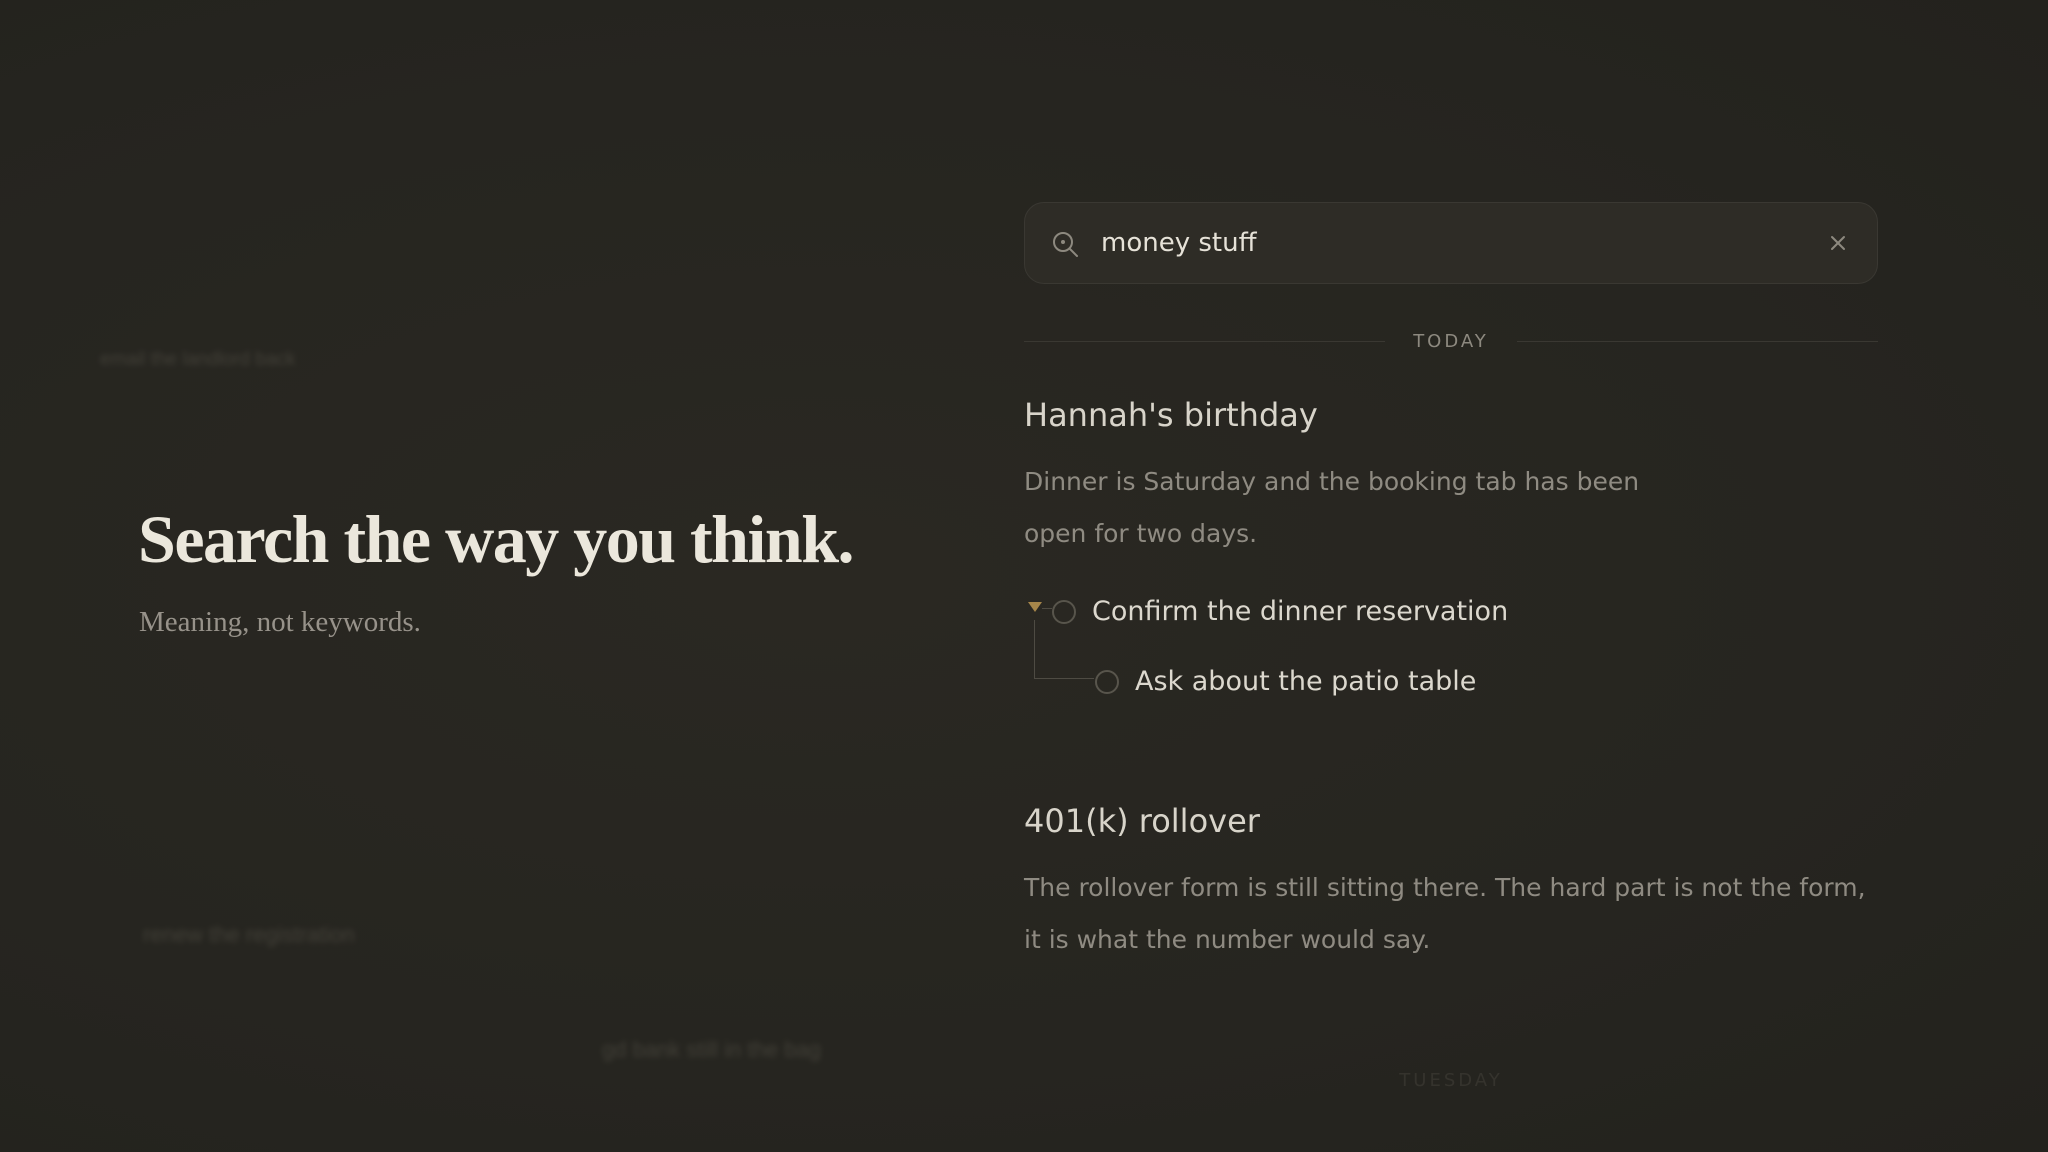 This screenshot has height=1152, width=2048. I want to click on task-item: Ask about the patio table, so click(1285, 681).